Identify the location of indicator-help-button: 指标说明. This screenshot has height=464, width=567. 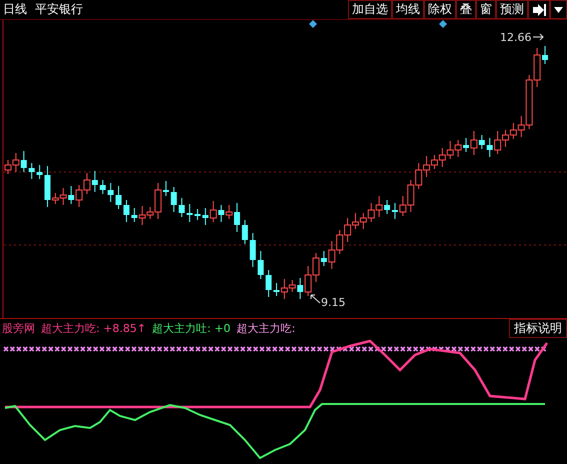
(538, 328).